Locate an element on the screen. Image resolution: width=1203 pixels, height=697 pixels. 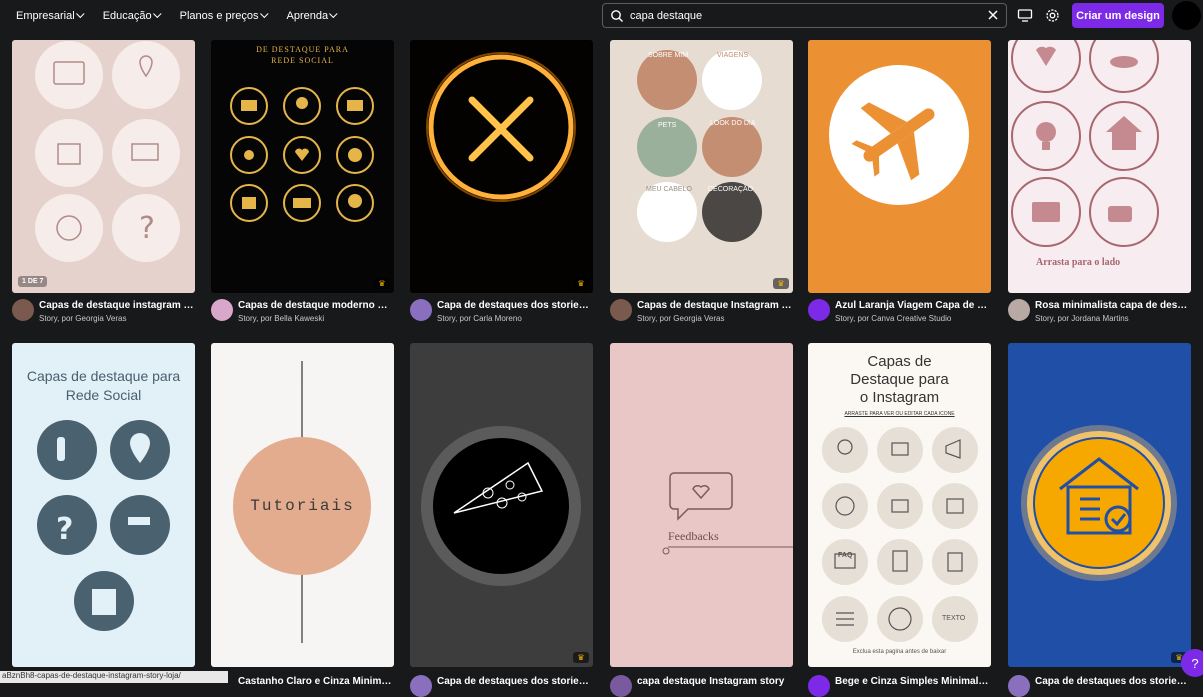
circle-label: VIAGENS is located at coordinates (733, 55).